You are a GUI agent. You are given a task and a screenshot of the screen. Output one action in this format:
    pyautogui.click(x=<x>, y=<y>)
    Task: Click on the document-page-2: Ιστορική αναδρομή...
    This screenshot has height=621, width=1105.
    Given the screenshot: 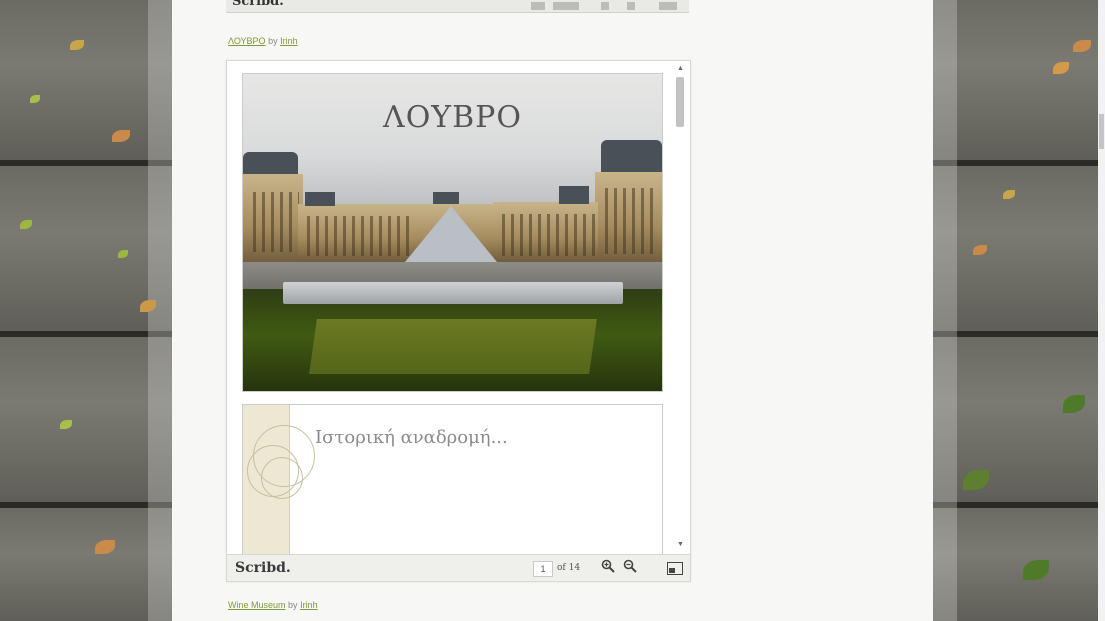 What is the action you would take?
    pyautogui.click(x=452, y=482)
    